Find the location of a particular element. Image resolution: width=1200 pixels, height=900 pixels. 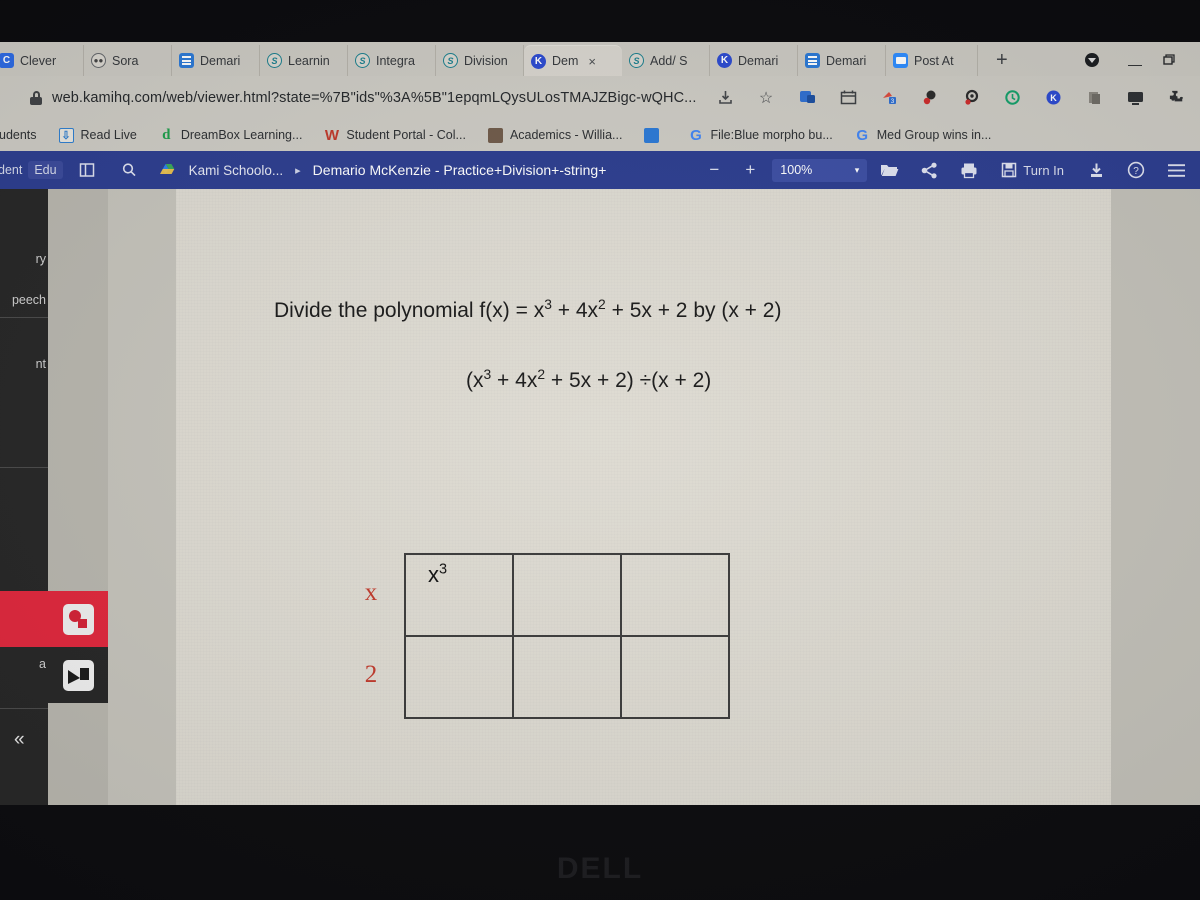

grid-cell-r2c1 is located at coordinates (459, 677).